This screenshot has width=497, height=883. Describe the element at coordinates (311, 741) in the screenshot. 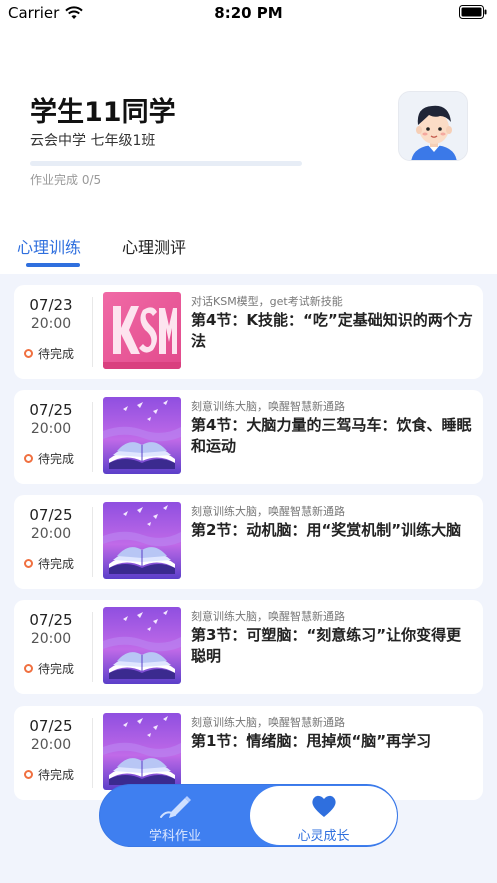

I see `lesson-title: 第1节：情绪脑：甩掉烦“脑”再学习` at that location.